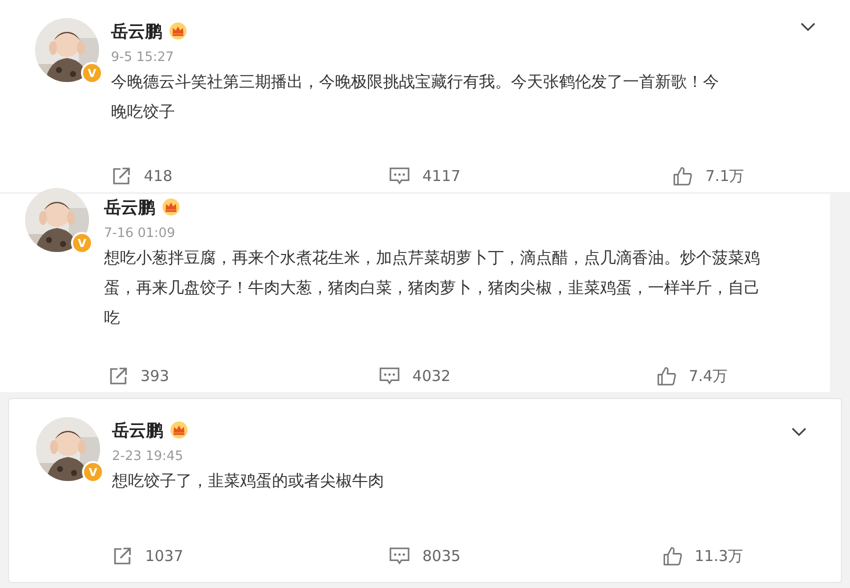 The width and height of the screenshot is (850, 588). What do you see at coordinates (691, 376) in the screenshot?
I see `like-button: 7.4万` at bounding box center [691, 376].